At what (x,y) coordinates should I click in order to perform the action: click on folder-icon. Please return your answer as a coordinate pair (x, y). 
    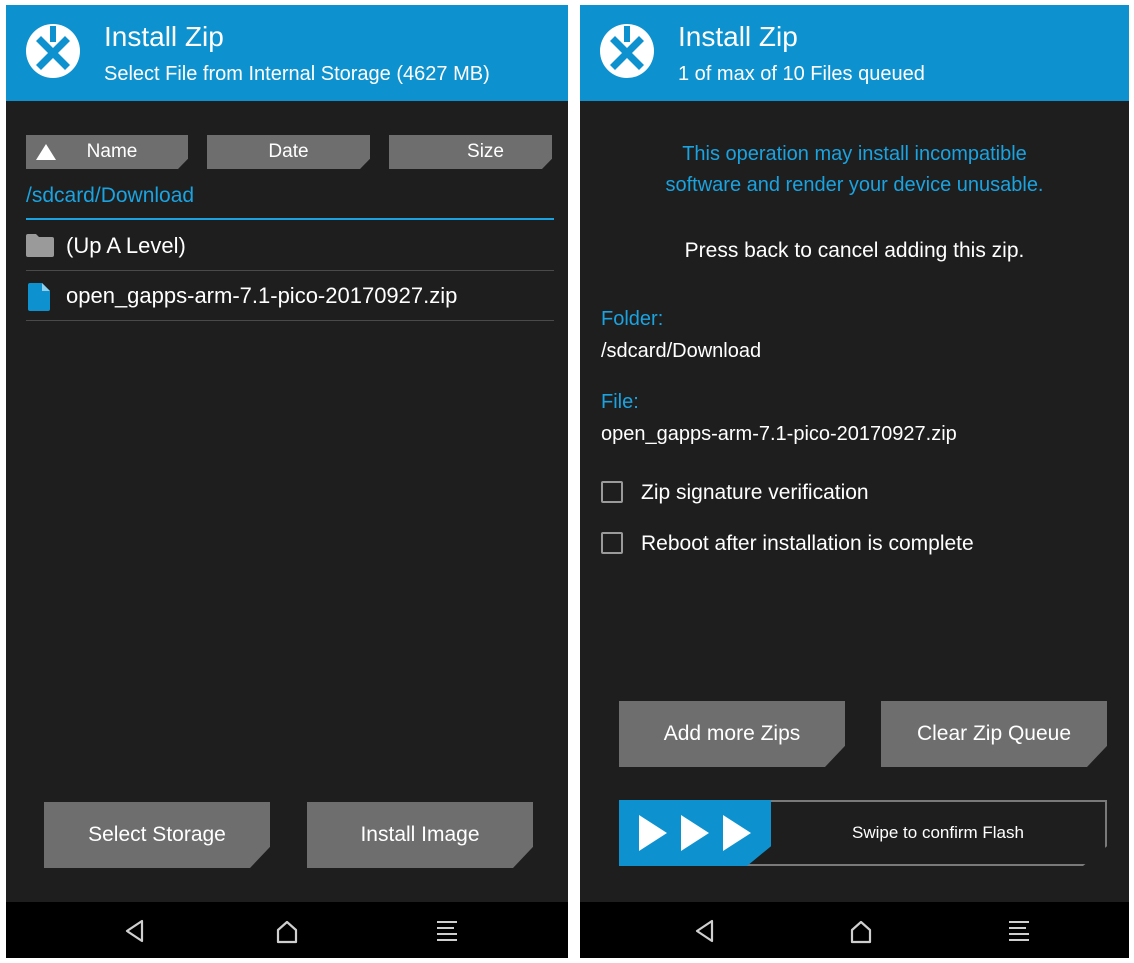
    Looking at the image, I should click on (40, 245).